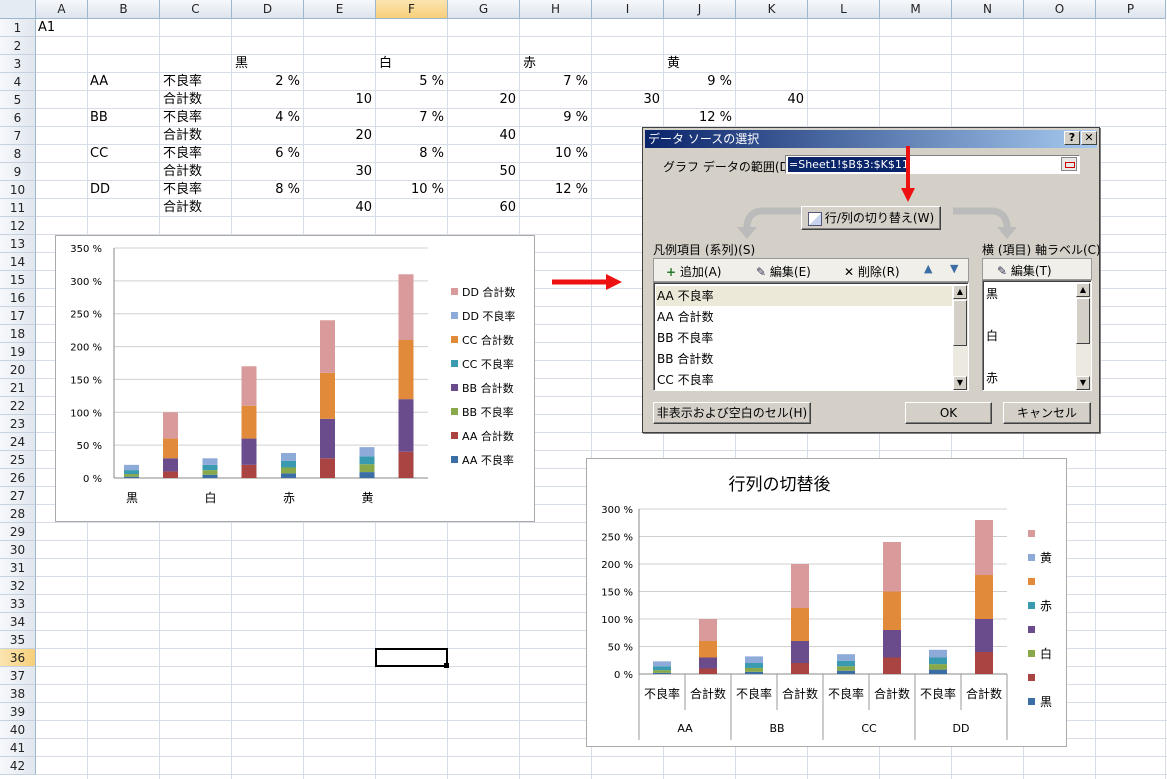 This screenshot has width=1167, height=779. What do you see at coordinates (18, 136) in the screenshot?
I see `row-header-7: 7` at bounding box center [18, 136].